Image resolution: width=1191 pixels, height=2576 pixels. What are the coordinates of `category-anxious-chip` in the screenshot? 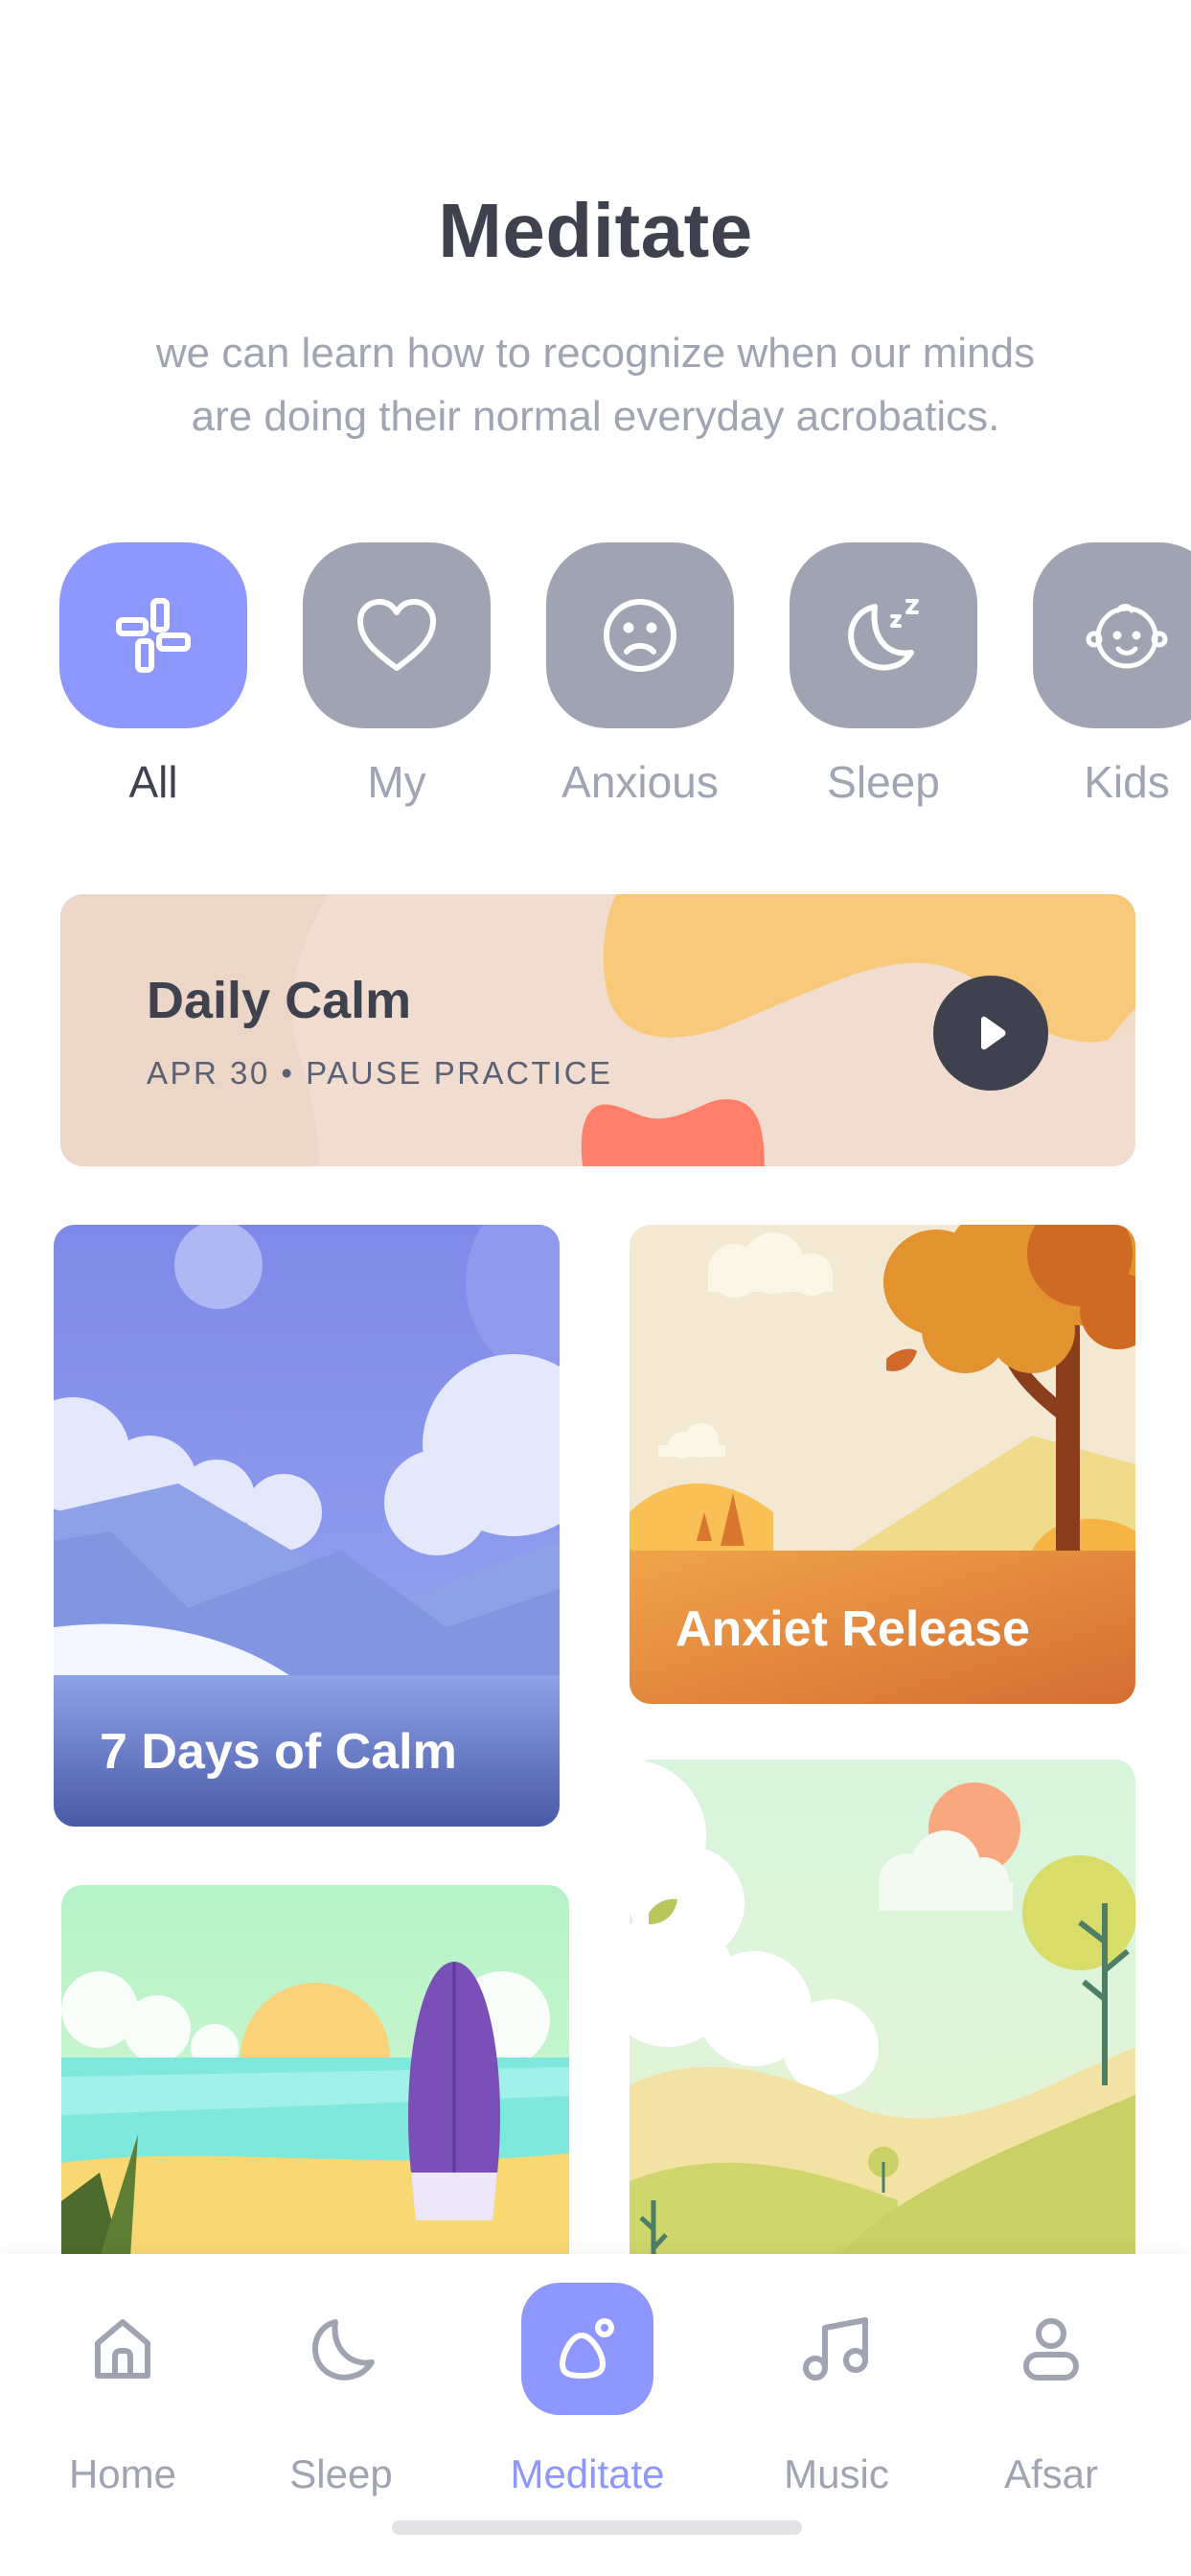 It's located at (640, 635).